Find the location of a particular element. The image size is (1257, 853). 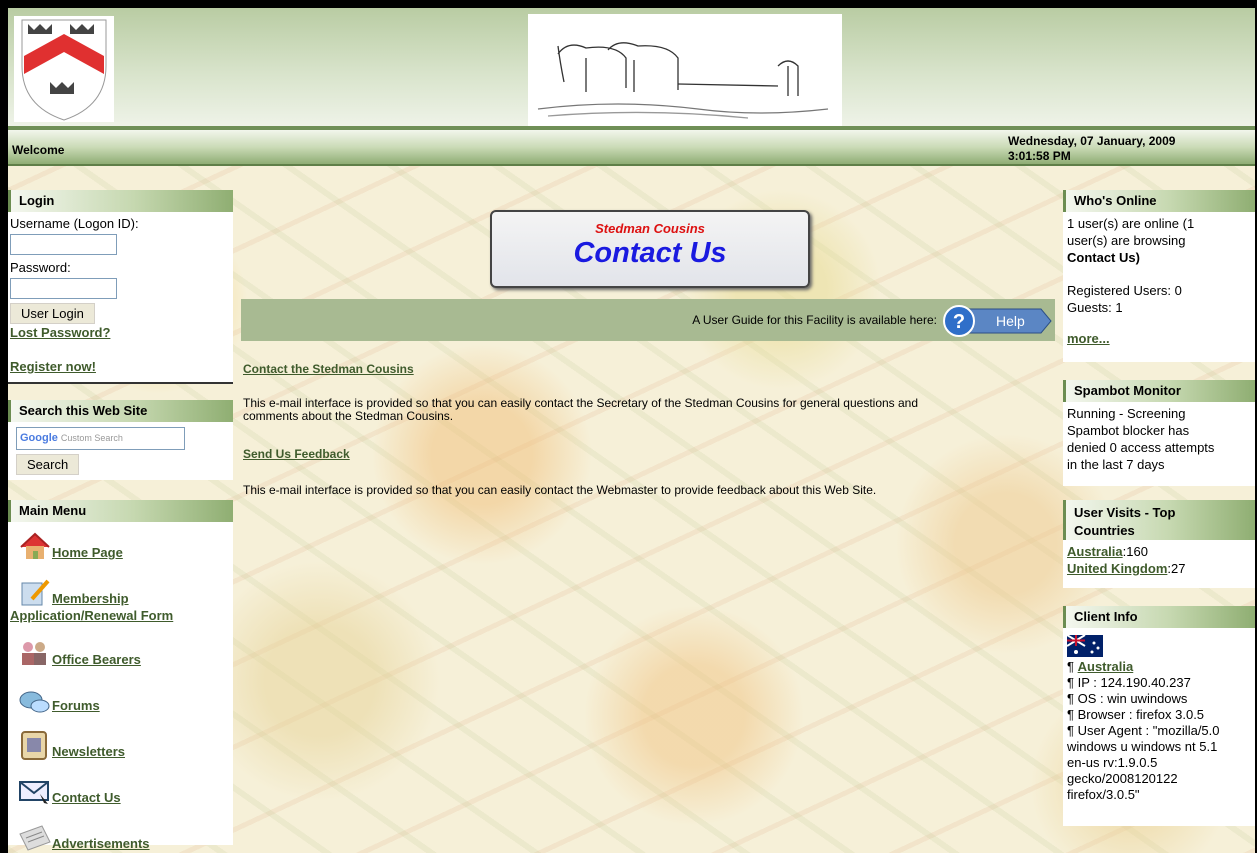

lost-password-link: Lost Password? is located at coordinates (60, 332).